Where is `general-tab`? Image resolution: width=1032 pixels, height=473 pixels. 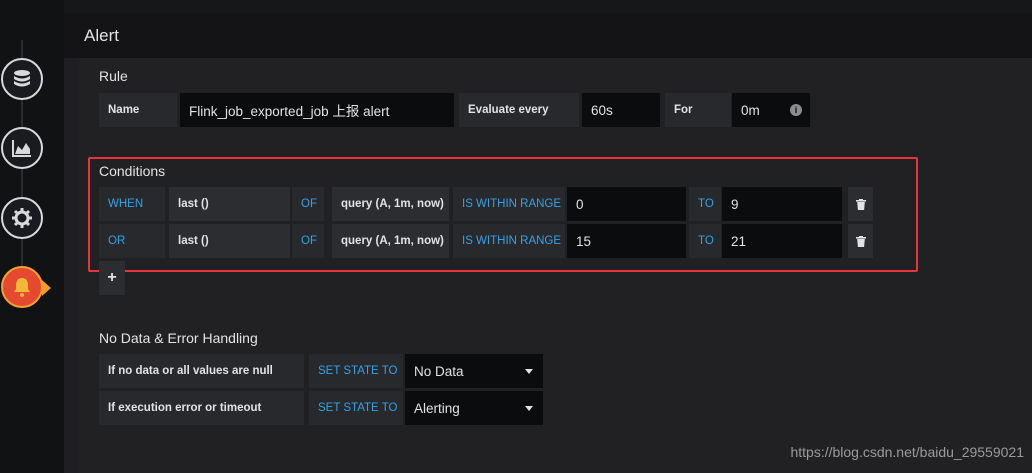 general-tab is located at coordinates (22, 218).